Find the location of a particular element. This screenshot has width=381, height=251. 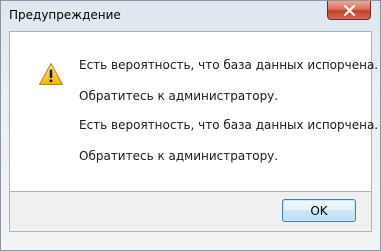

warning-icon is located at coordinates (51, 74).